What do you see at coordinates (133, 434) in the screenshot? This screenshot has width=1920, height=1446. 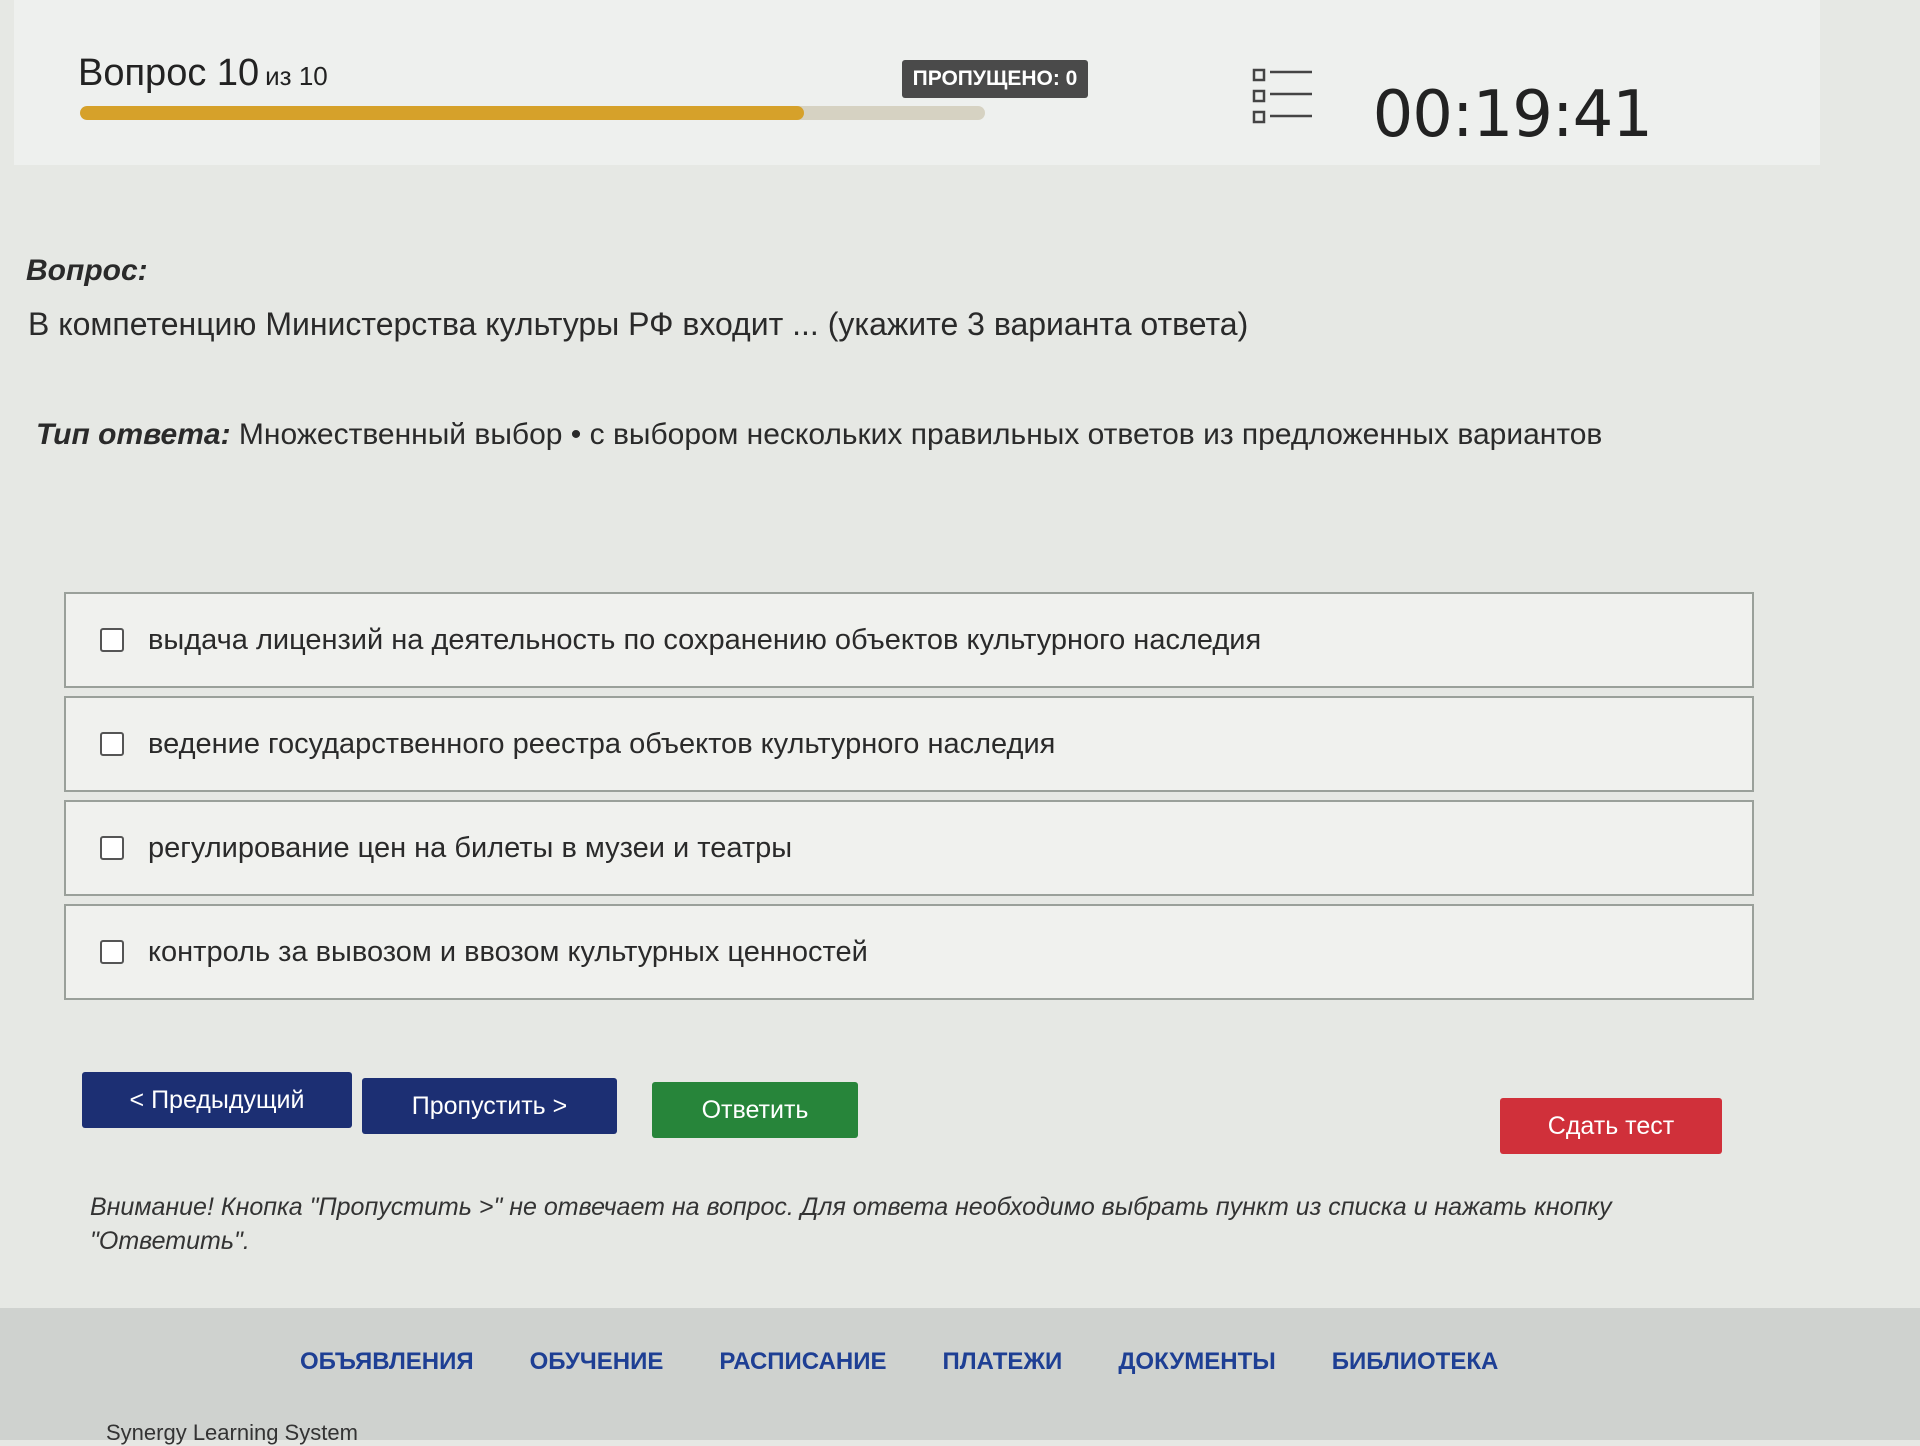 I see `answer-type-label: Тип ответа:` at bounding box center [133, 434].